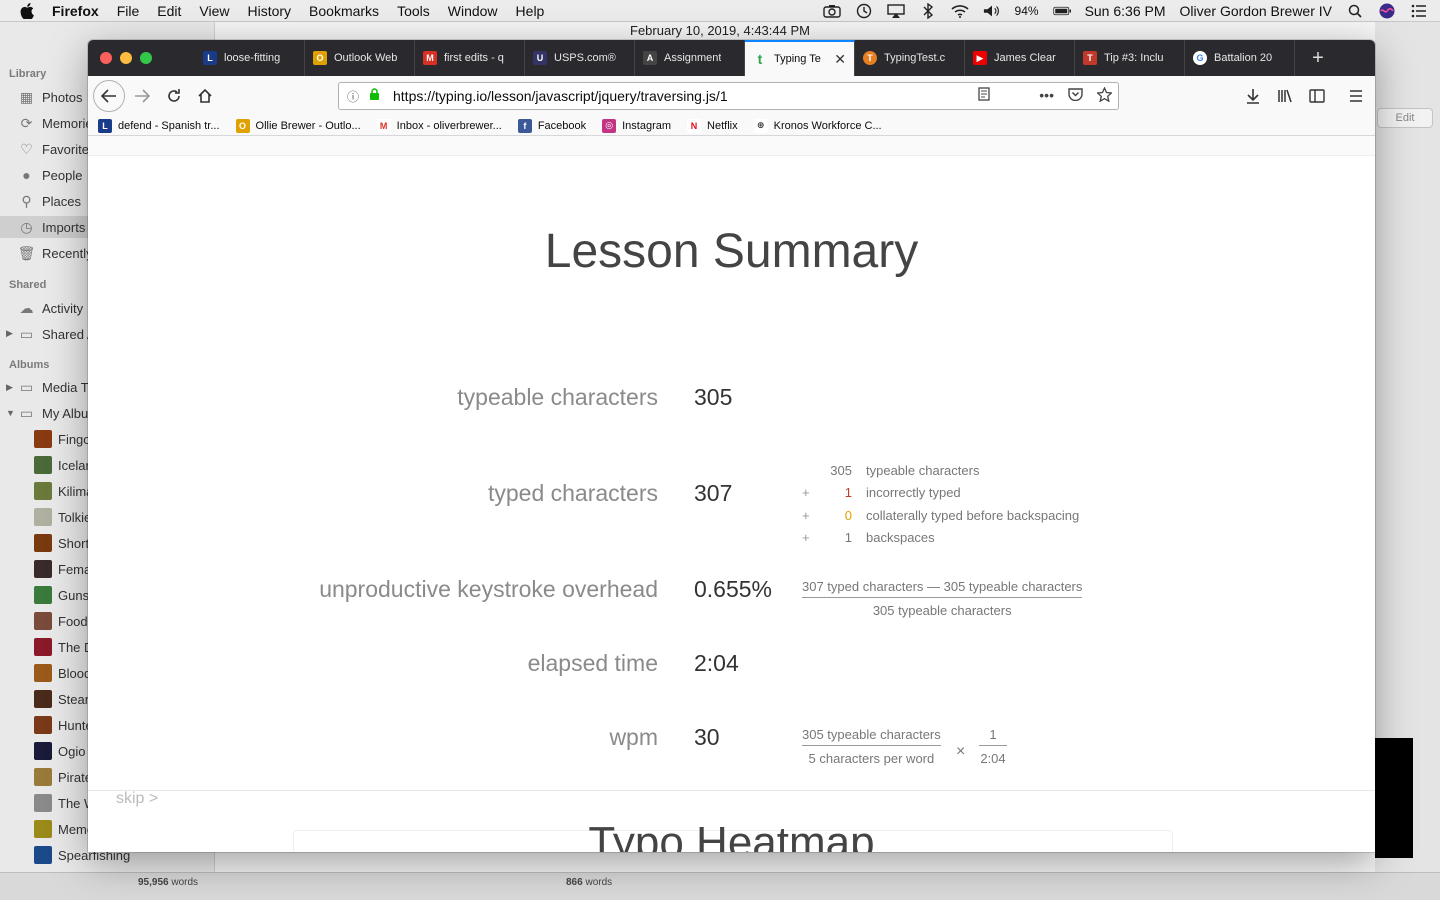  Describe the element at coordinates (146, 58) in the screenshot. I see `zoom-window-button` at that location.